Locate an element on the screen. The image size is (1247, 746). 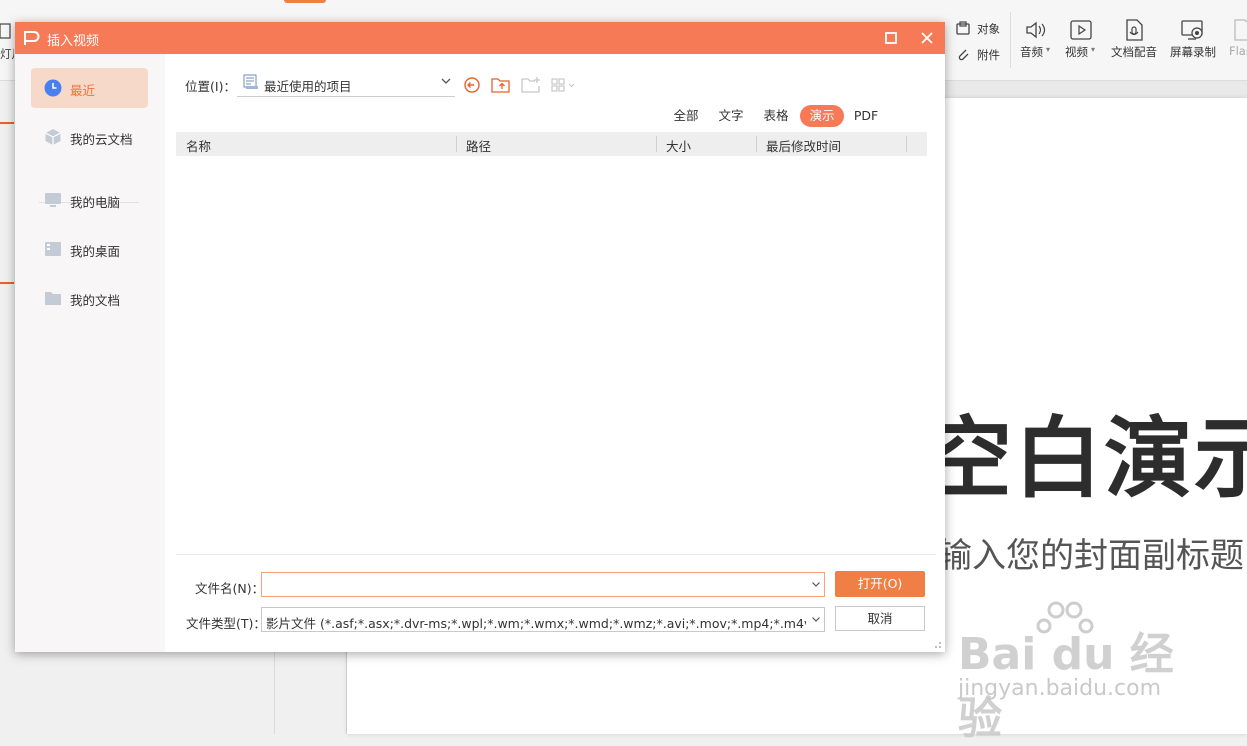
sidebar-item-my-documents: 我的文档 is located at coordinates (89, 298).